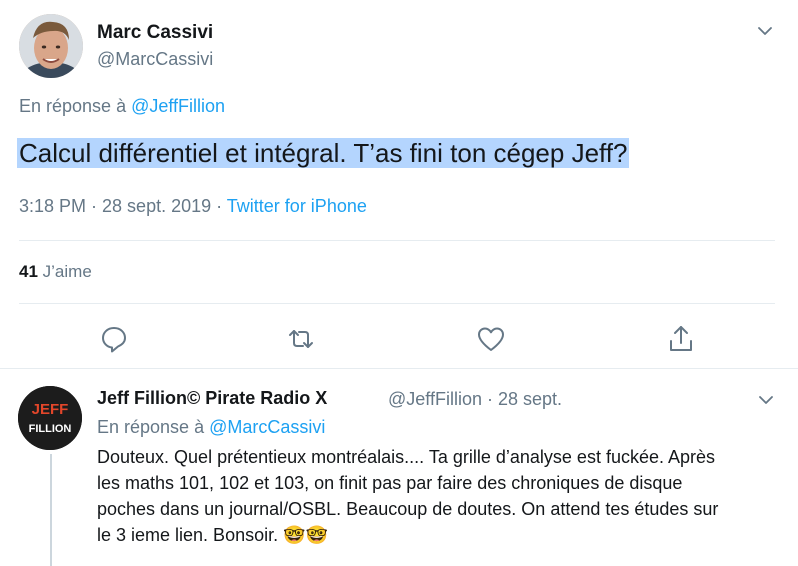 This screenshot has height=566, width=798. I want to click on reply-icon, so click(114, 339).